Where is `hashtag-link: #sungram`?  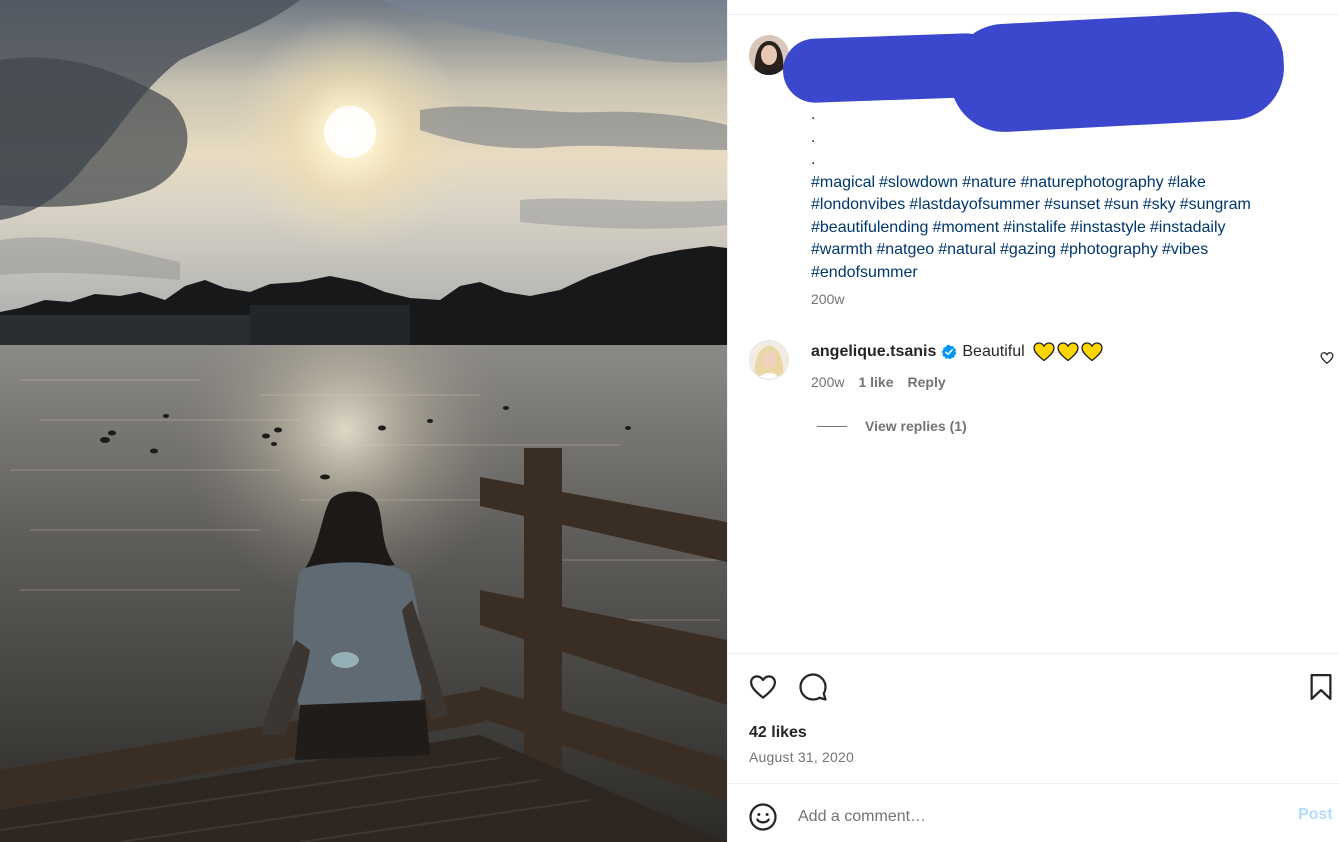 hashtag-link: #sungram is located at coordinates (1215, 204).